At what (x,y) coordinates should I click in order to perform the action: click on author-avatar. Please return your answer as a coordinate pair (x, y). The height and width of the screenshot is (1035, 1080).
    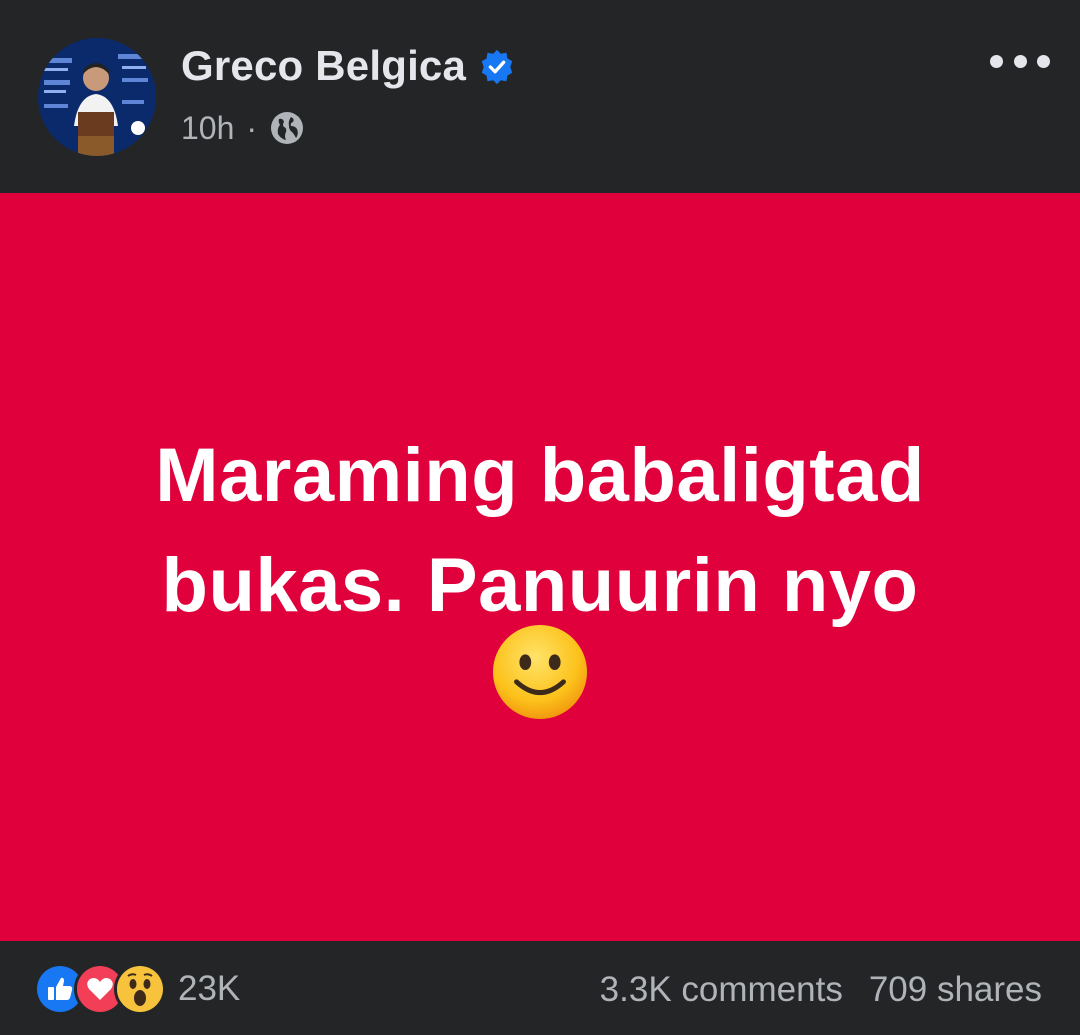
    Looking at the image, I should click on (97, 97).